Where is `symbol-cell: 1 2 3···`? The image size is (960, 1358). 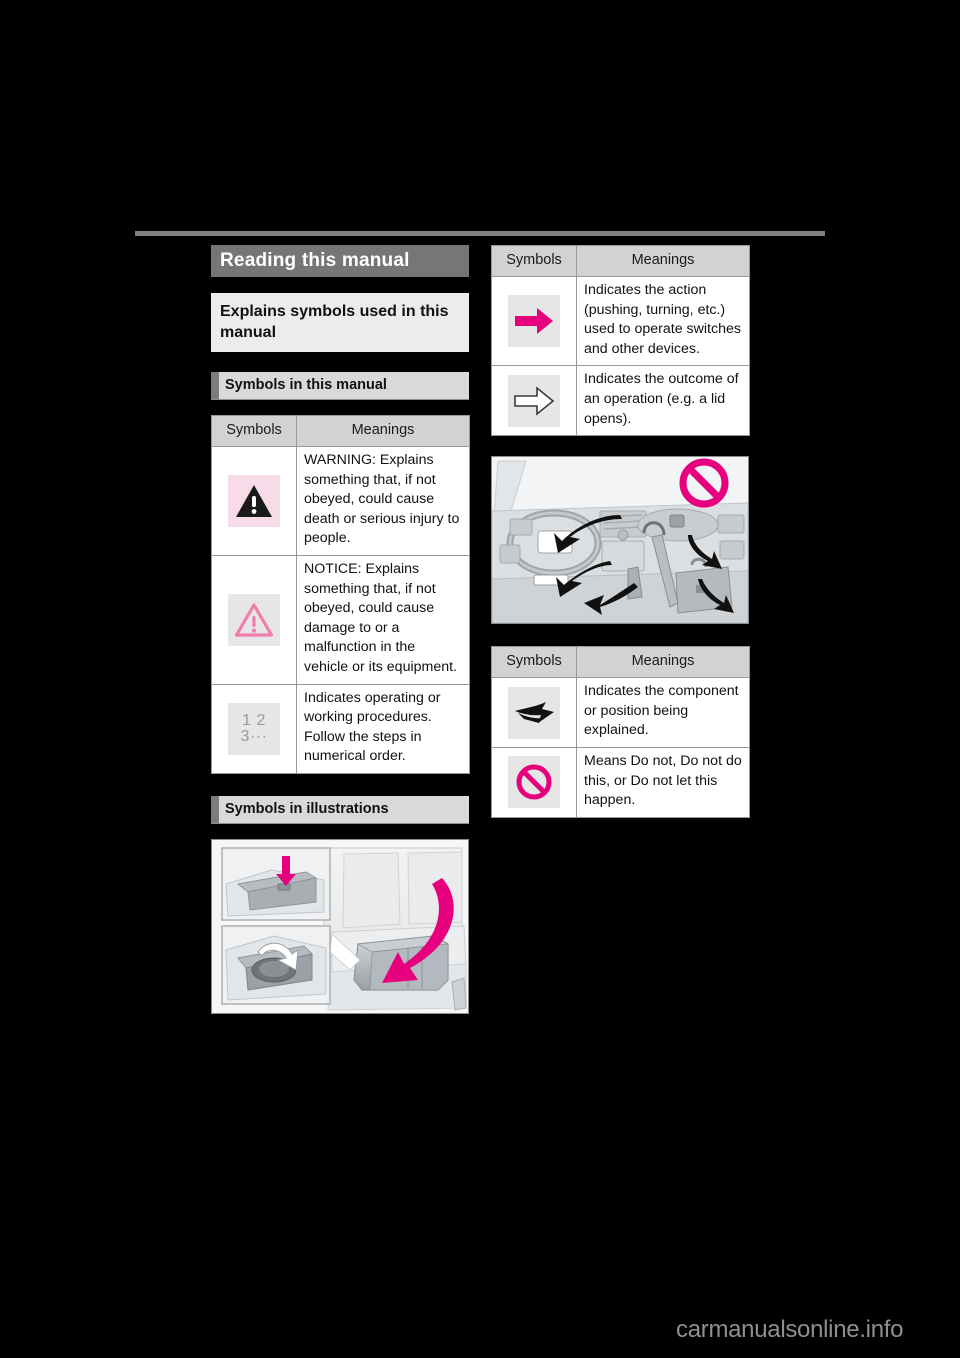
symbol-cell: 1 2 3··· is located at coordinates (254, 728).